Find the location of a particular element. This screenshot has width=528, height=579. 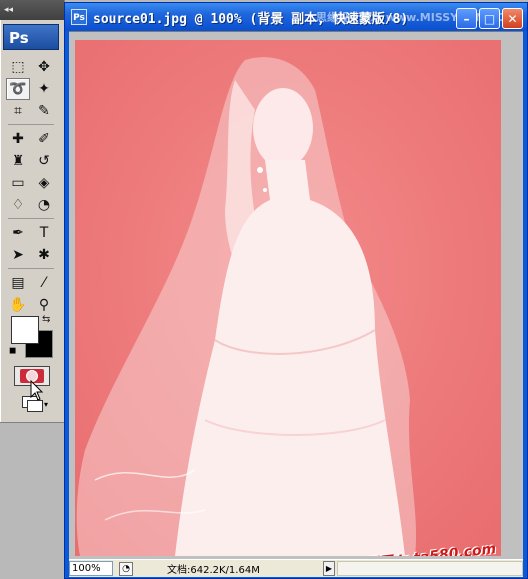

window-controls: – □ ✕ is located at coordinates (489, 18).